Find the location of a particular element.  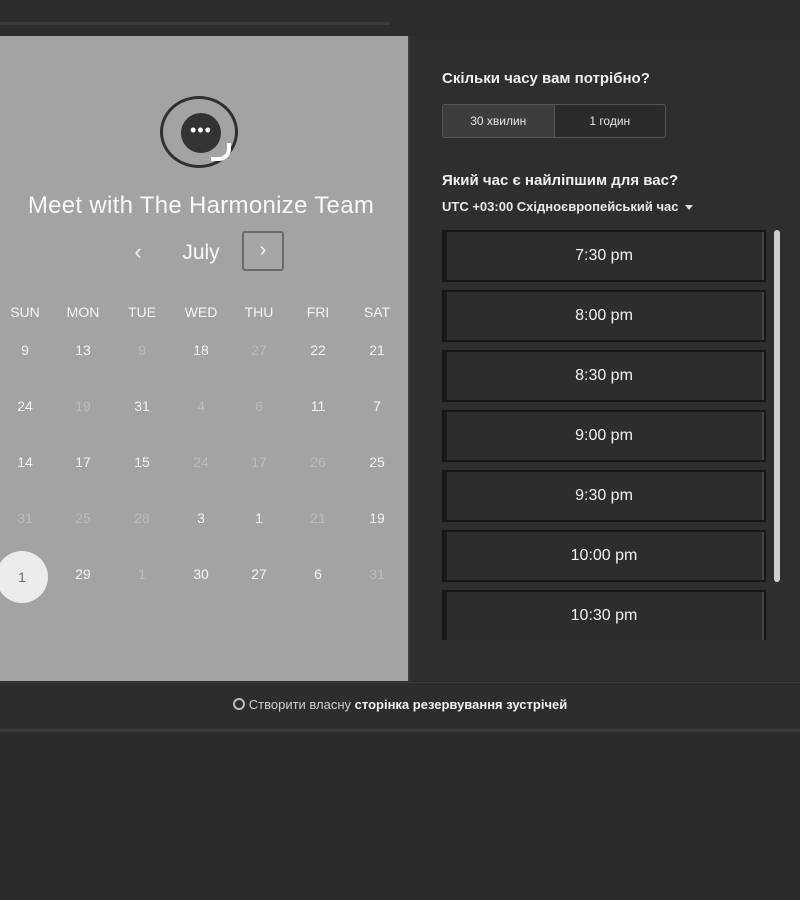

weekday-fri: FRI is located at coordinates (318, 312).